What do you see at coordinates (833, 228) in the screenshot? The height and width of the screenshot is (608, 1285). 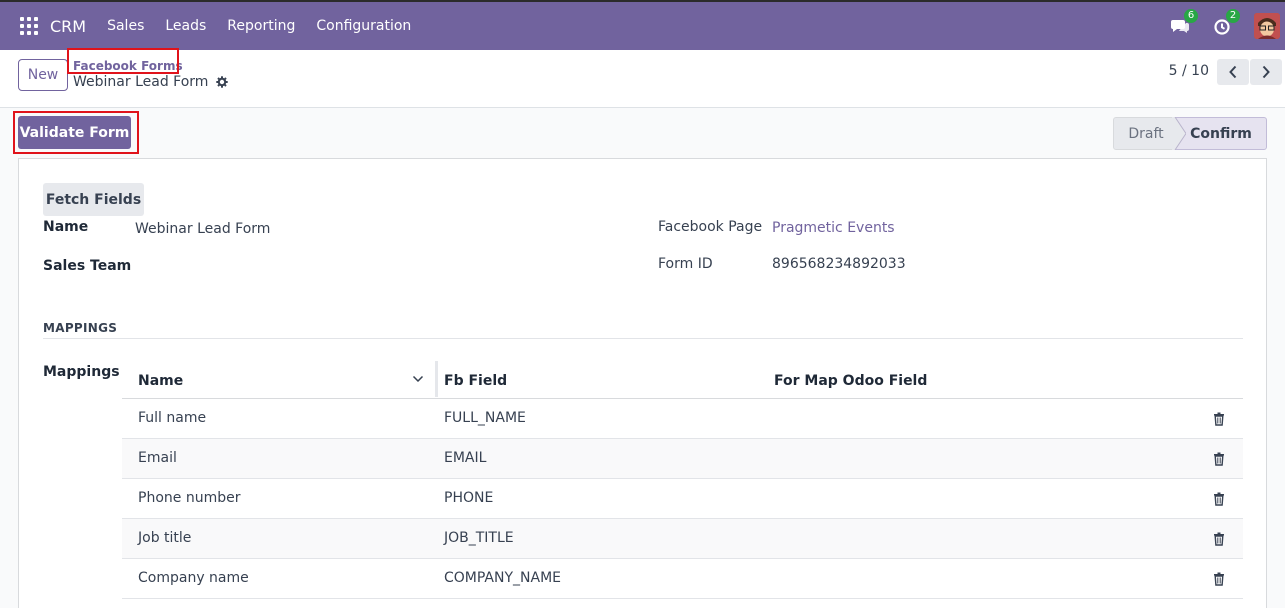 I see `facebook-page-field: Pragmetic Events` at bounding box center [833, 228].